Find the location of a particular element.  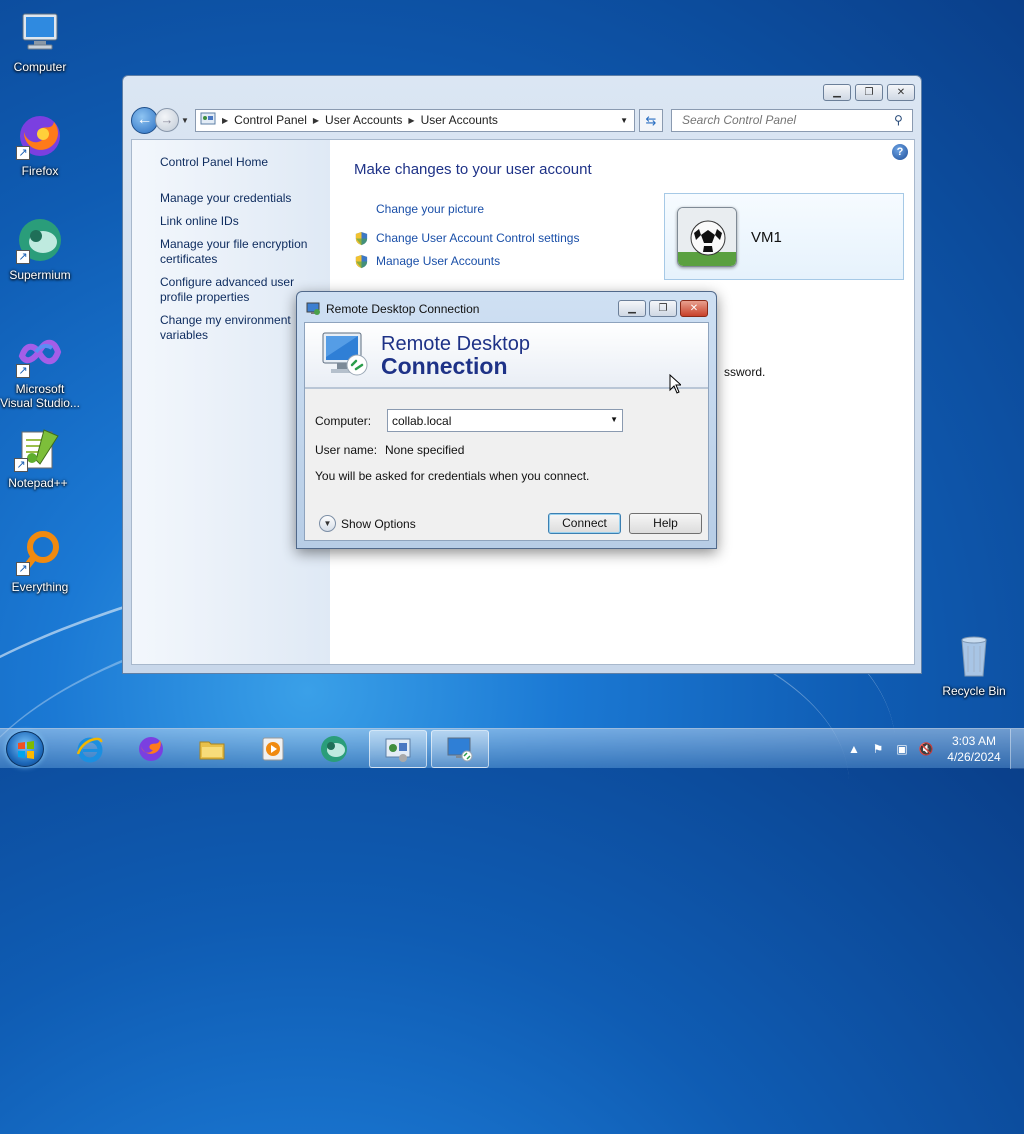

search-input is located at coordinates (787, 120).